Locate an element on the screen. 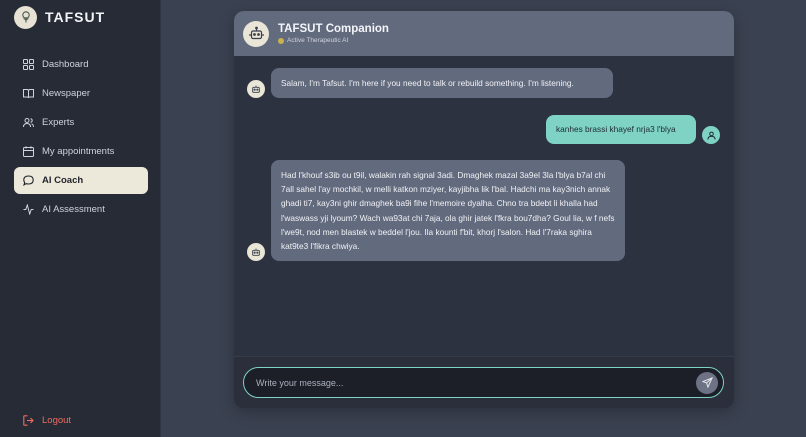 Image resolution: width=806 pixels, height=437 pixels. user-icon is located at coordinates (711, 135).